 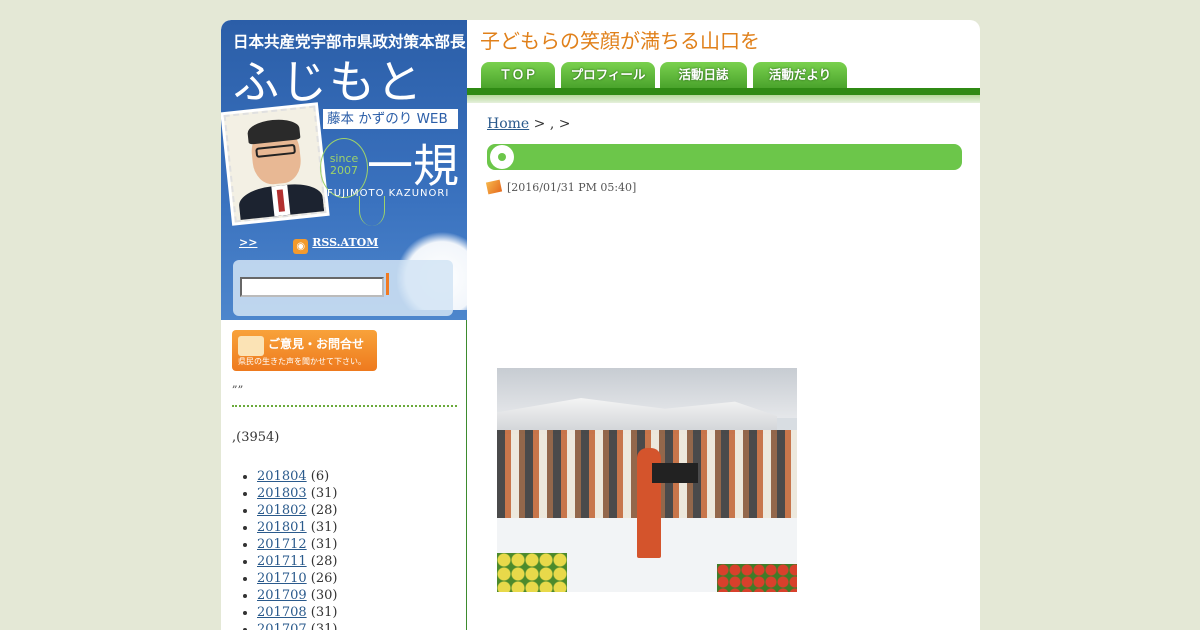 What do you see at coordinates (724, 157) in the screenshot?
I see `entry-title-bar` at bounding box center [724, 157].